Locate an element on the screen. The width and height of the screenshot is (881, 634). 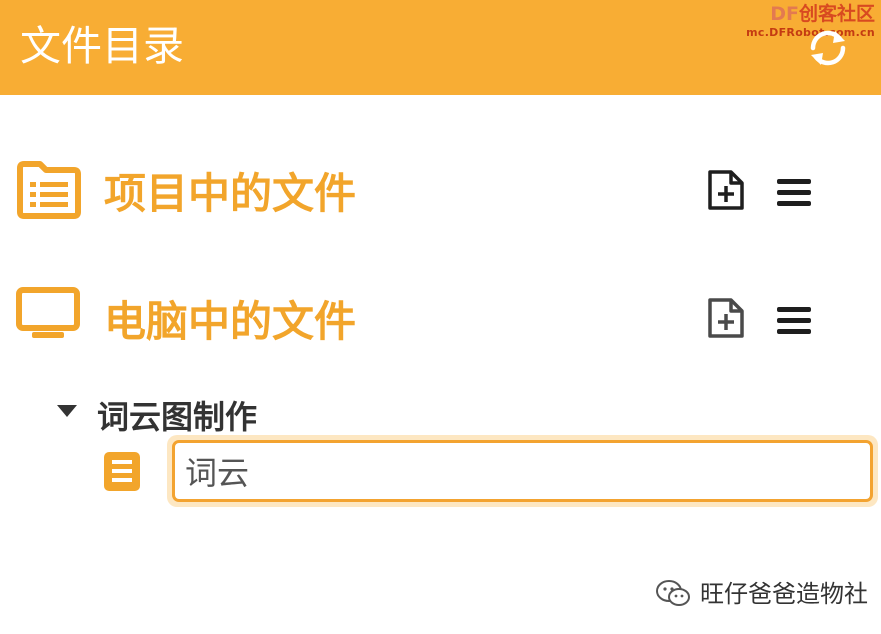
refresh-button is located at coordinates (828, 48).